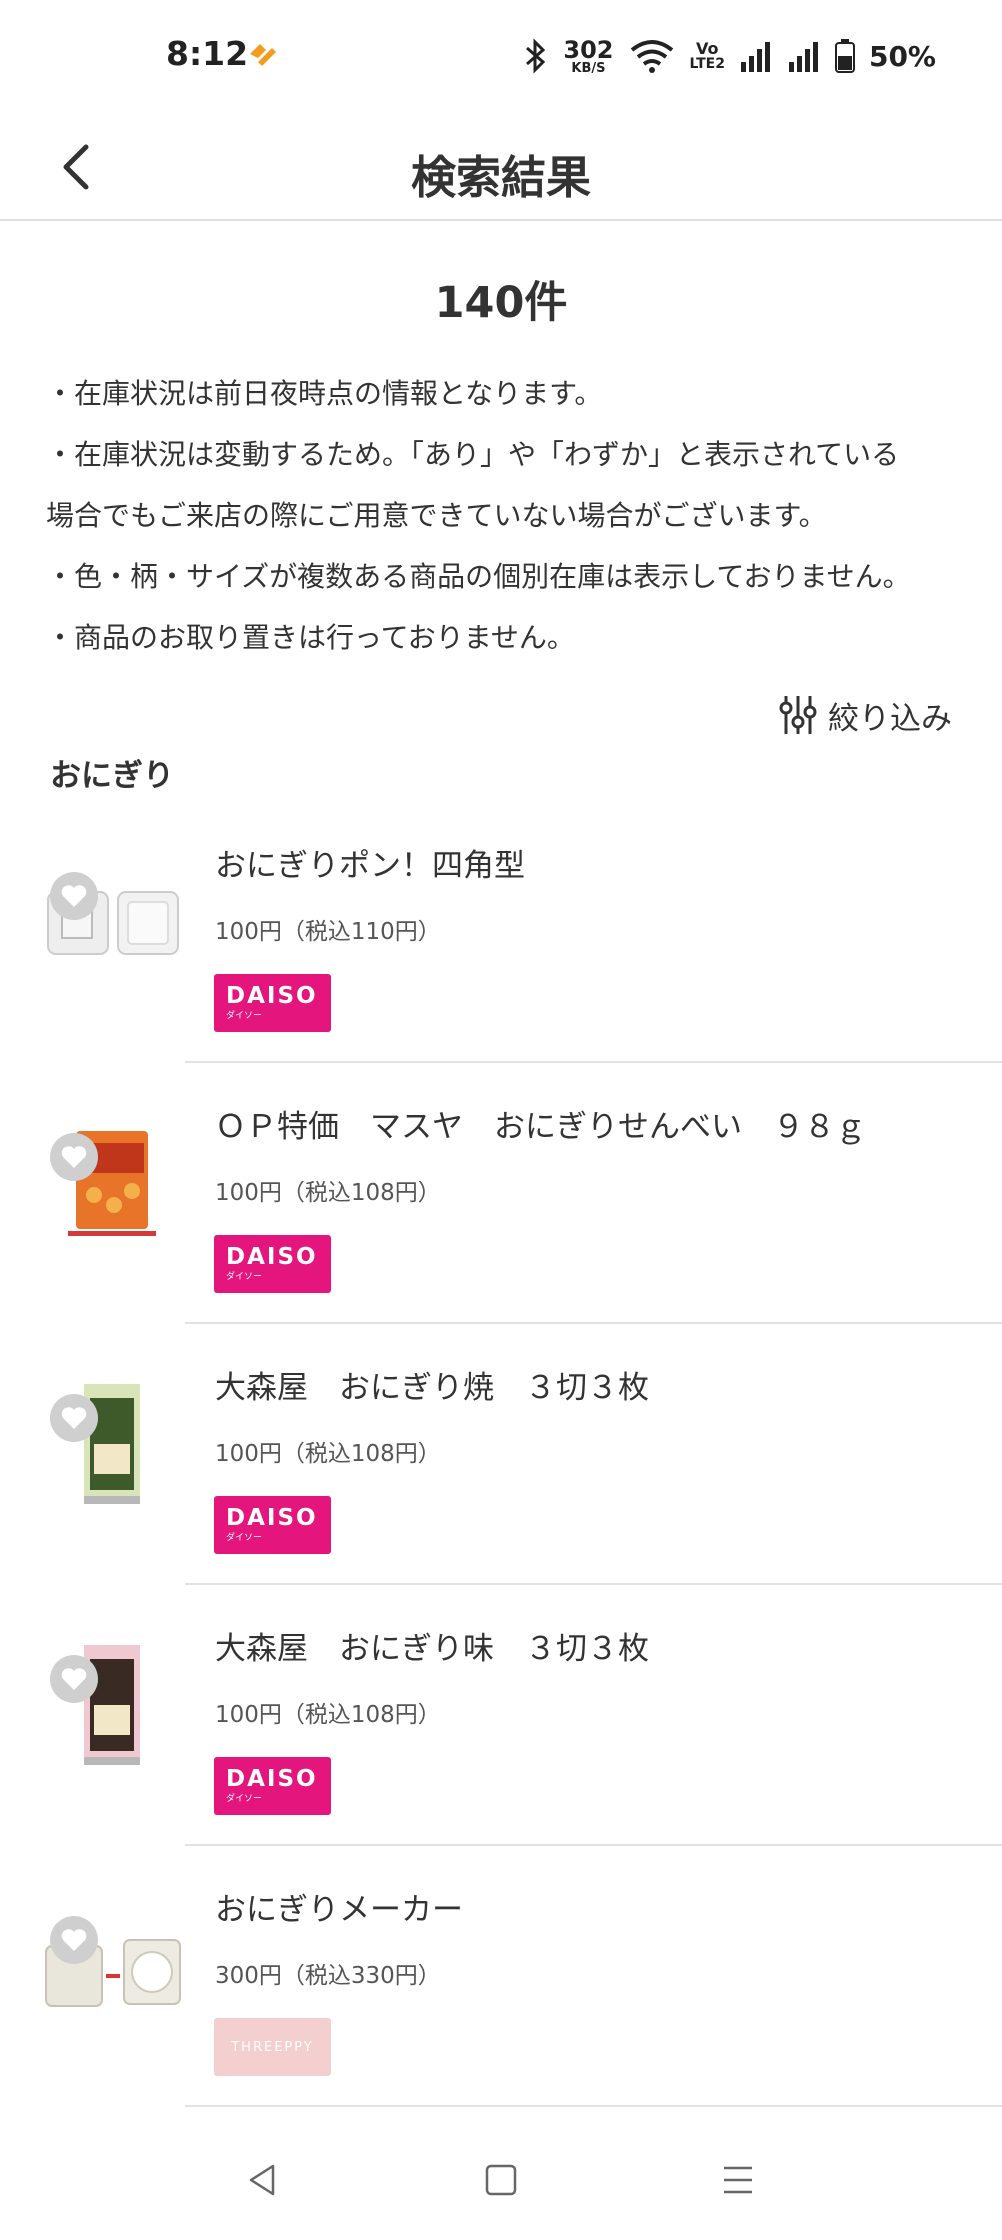 The image size is (1002, 2240). Describe the element at coordinates (263, 2180) in the screenshot. I see `back-triangle-icon` at that location.